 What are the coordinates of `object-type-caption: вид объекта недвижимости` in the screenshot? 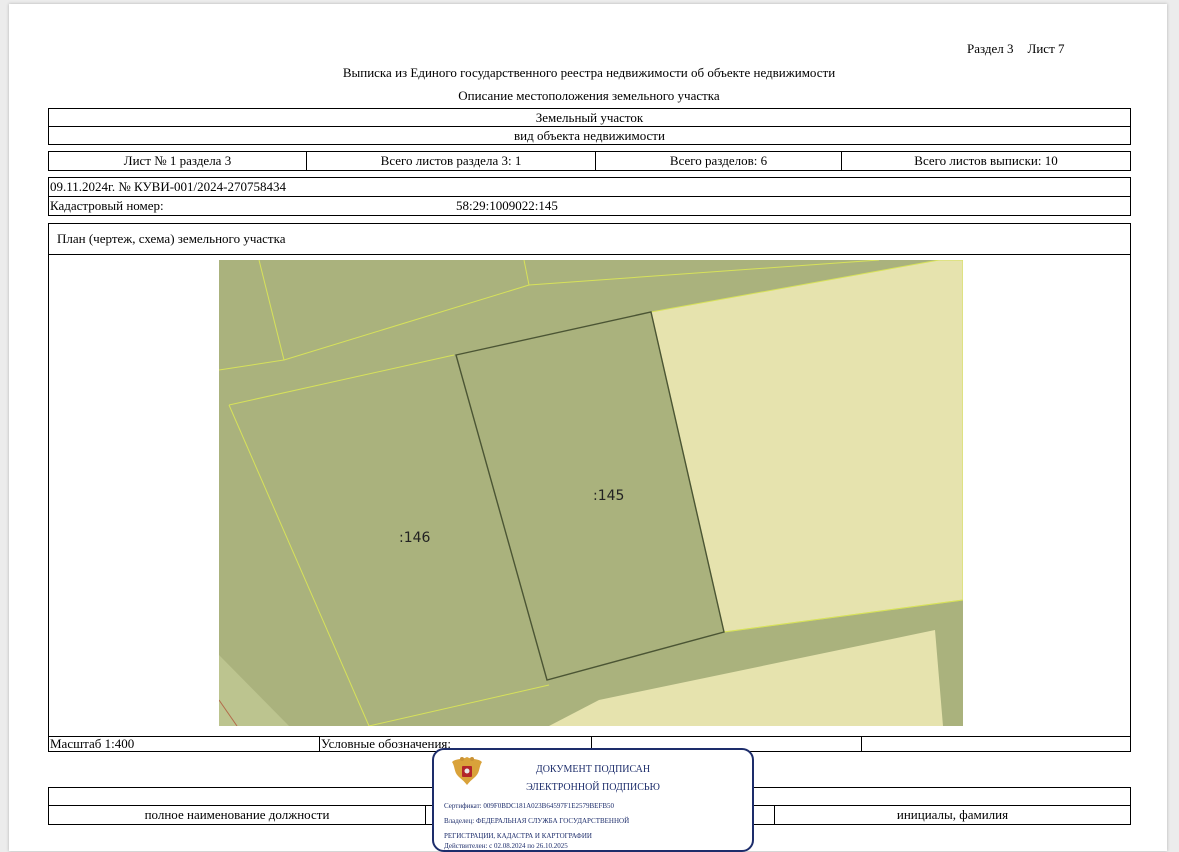 It's located at (589, 135).